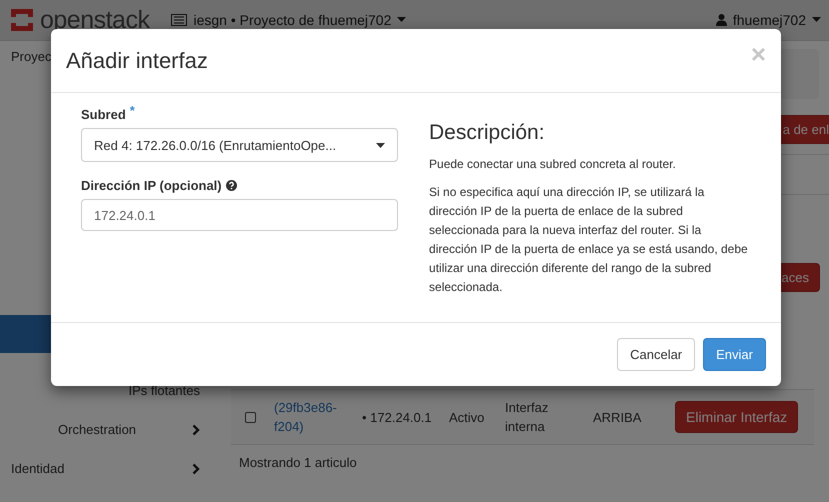 This screenshot has height=502, width=829. What do you see at coordinates (95, 20) in the screenshot?
I see `brand-name: openstack` at bounding box center [95, 20].